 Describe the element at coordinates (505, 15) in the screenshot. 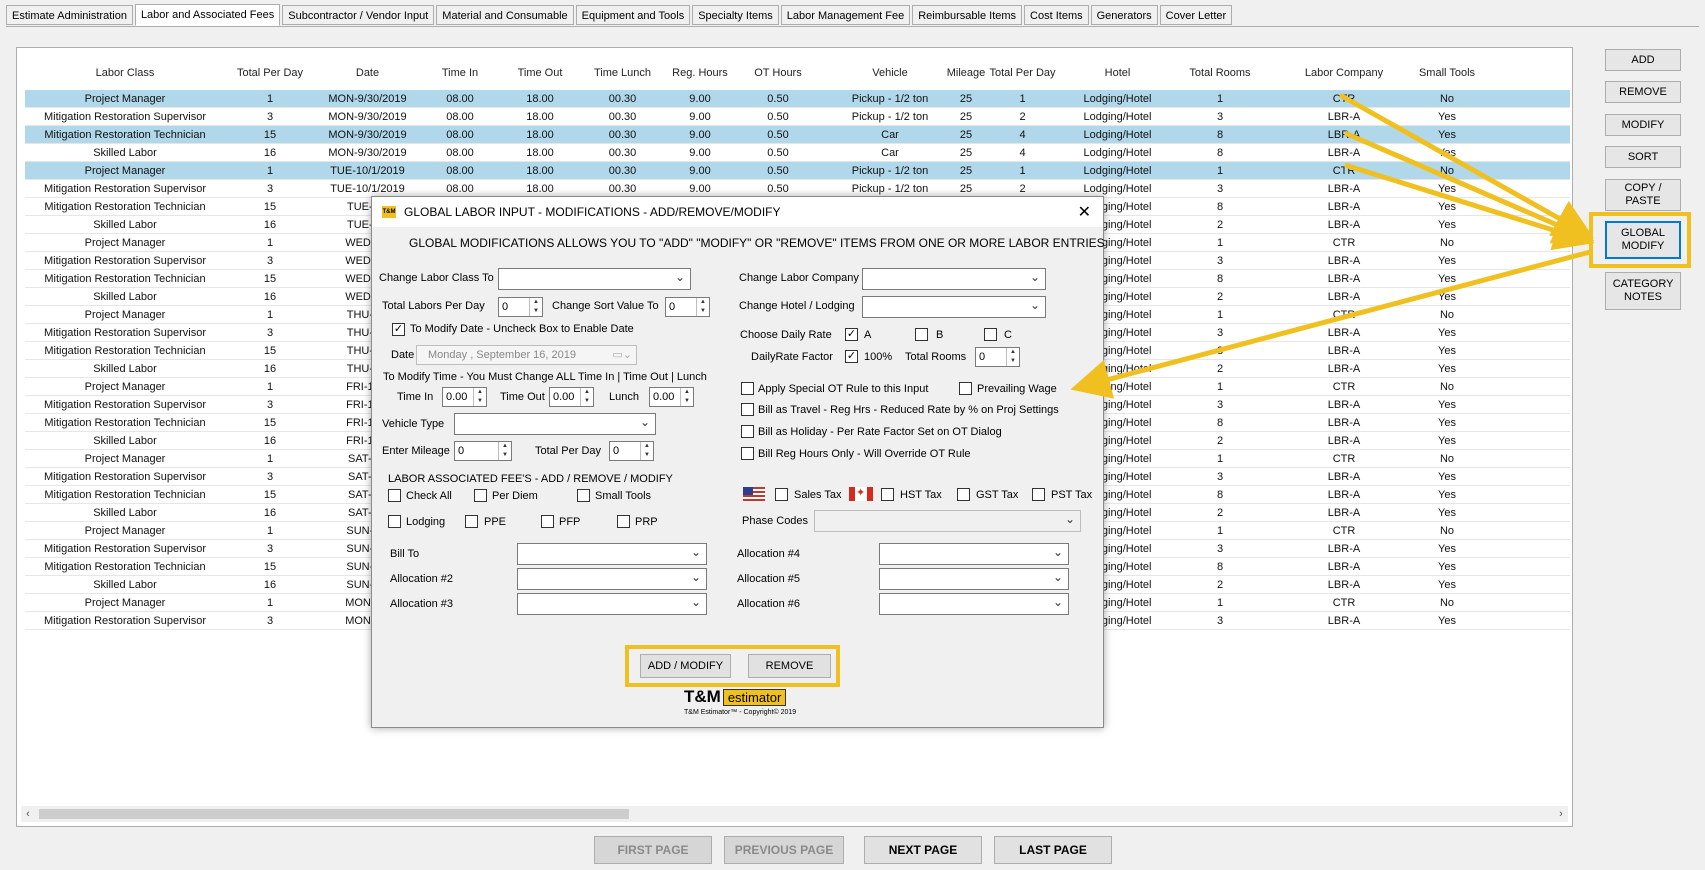

I see `tab-material-and-consumable: Material and Consumable` at that location.